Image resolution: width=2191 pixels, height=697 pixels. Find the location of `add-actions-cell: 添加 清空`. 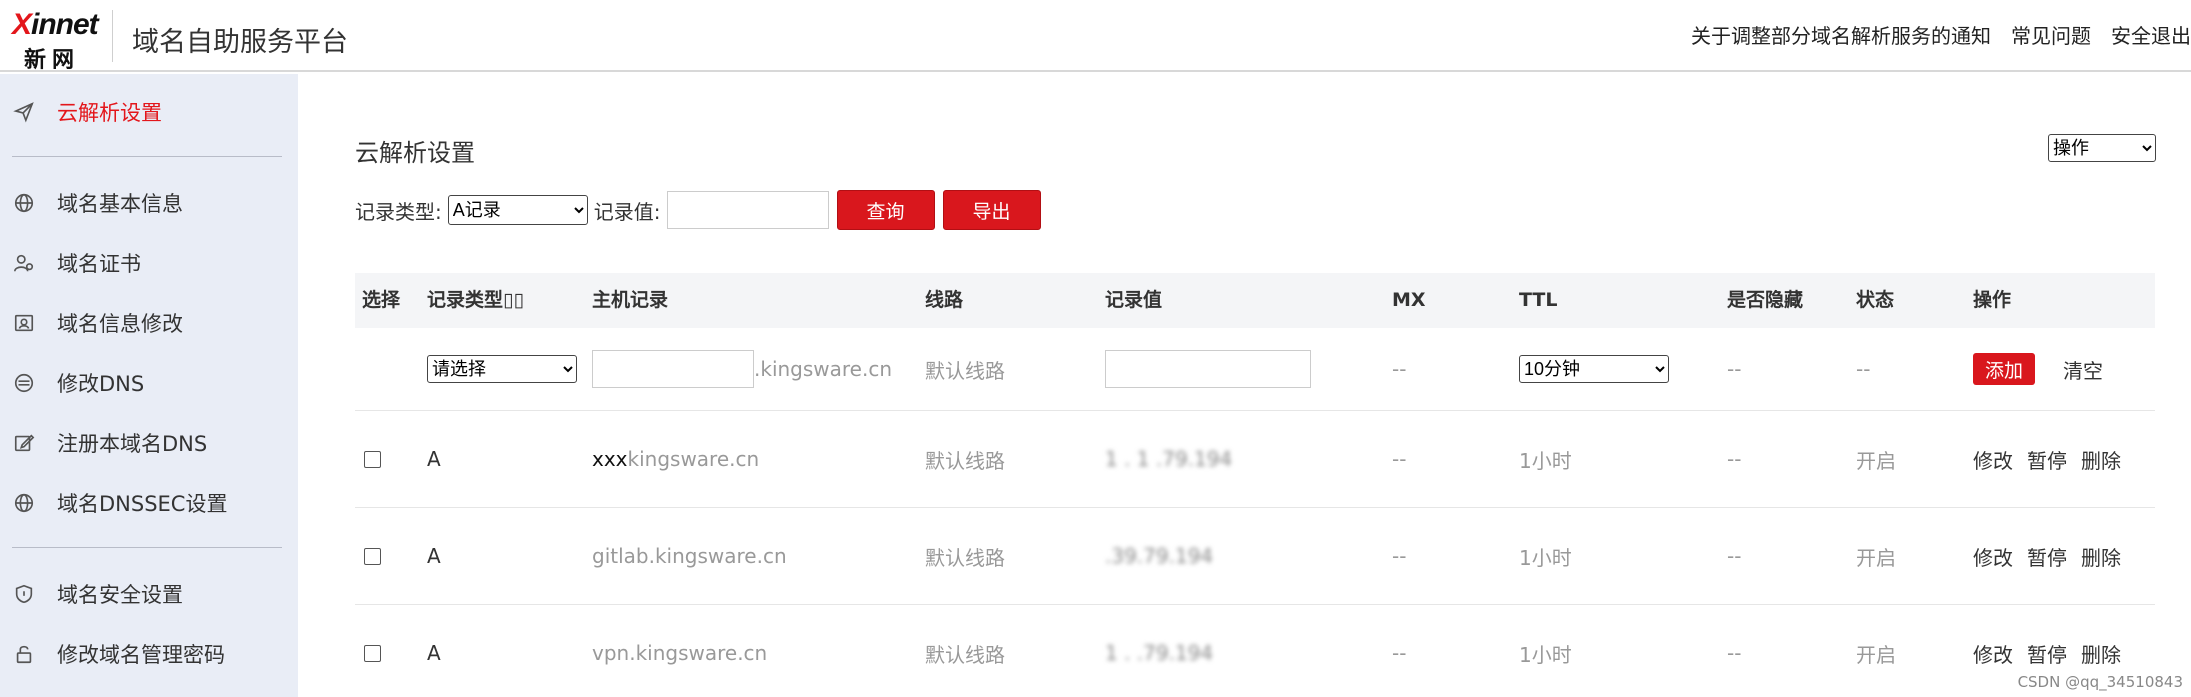

add-actions-cell: 添加 清空 is located at coordinates (2038, 369).